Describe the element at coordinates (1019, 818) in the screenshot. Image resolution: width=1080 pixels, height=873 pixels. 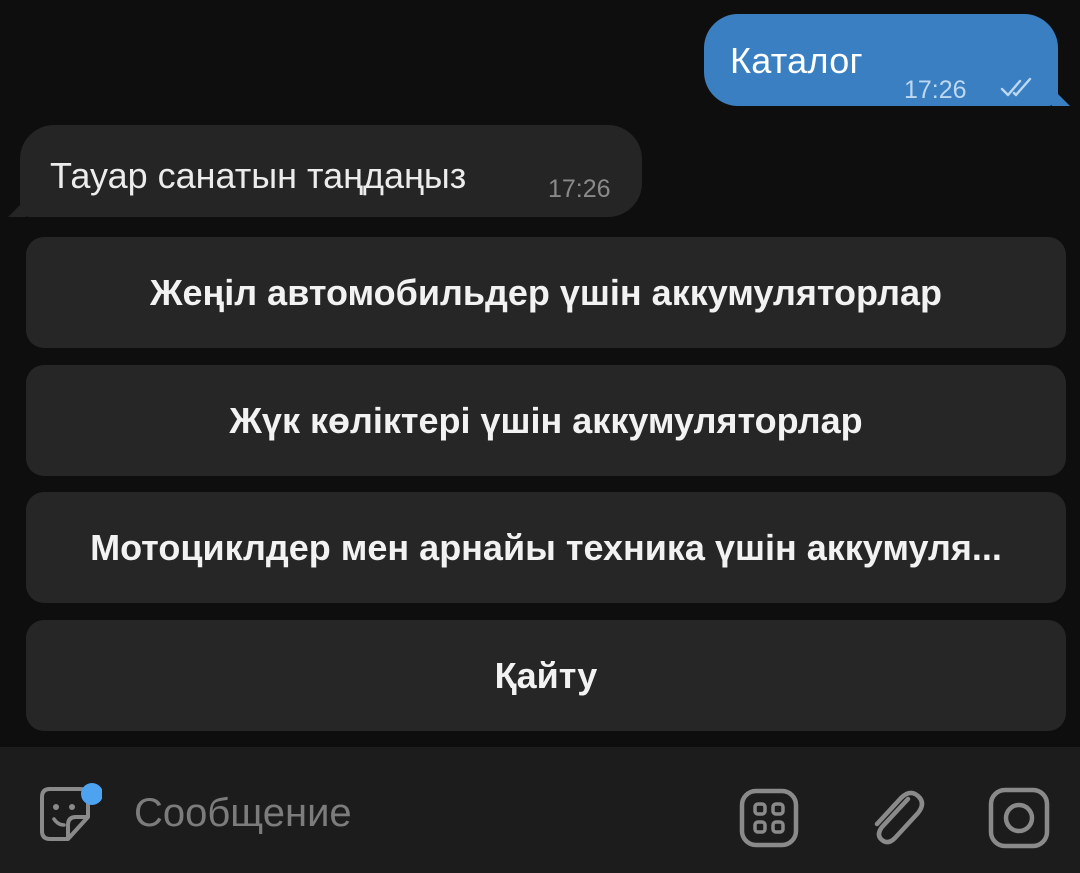
I see `camera-icon` at that location.